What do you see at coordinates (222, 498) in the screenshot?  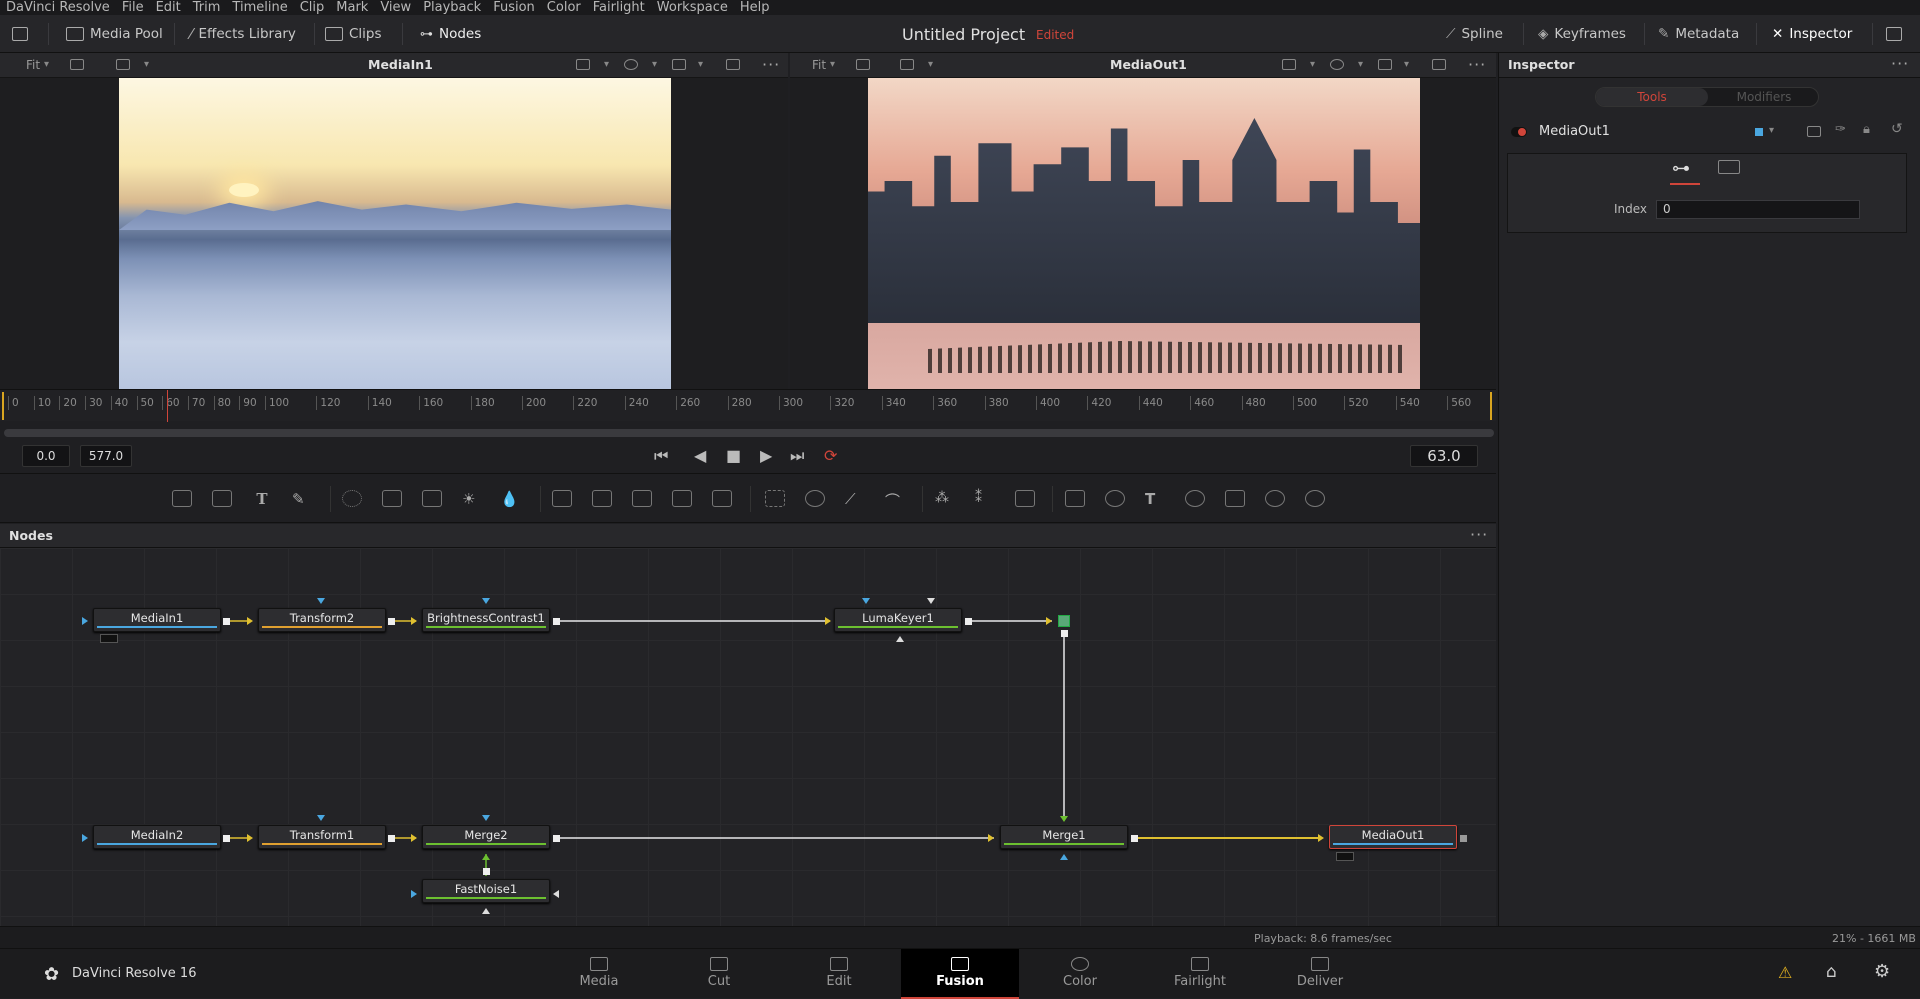 I see `image-plane-tool-icon` at bounding box center [222, 498].